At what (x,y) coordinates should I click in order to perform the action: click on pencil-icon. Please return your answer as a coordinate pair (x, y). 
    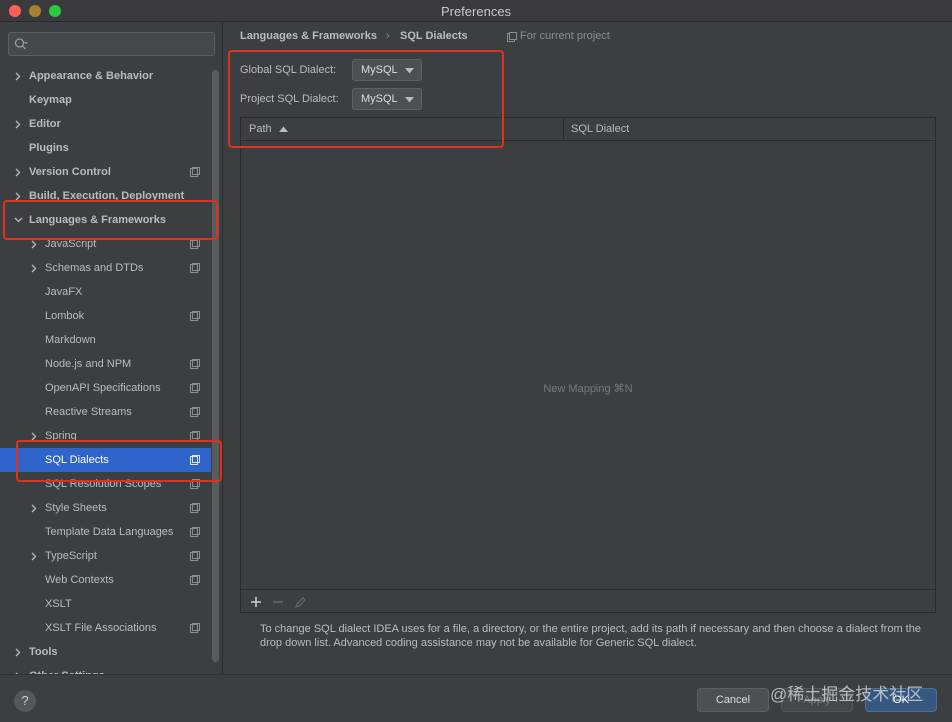
    Looking at the image, I should click on (300, 602).